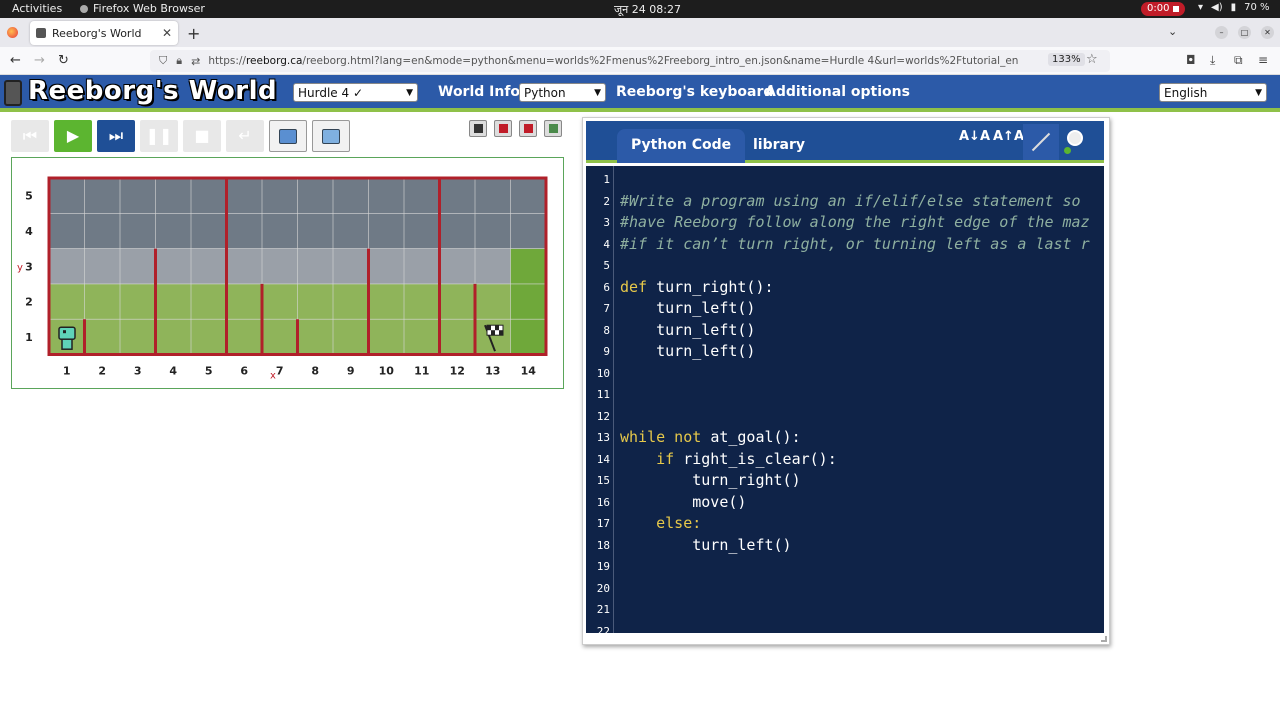 This screenshot has height=720, width=1280. I want to click on code-line: 12, so click(845, 416).